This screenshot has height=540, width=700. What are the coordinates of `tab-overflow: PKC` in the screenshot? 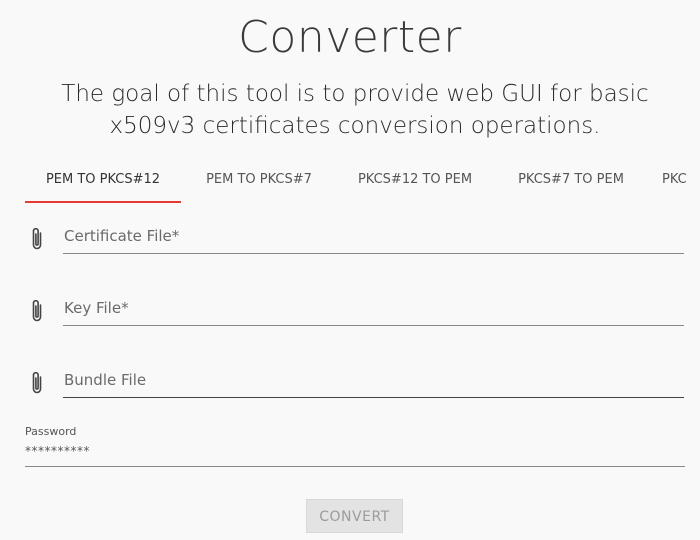 It's located at (674, 180).